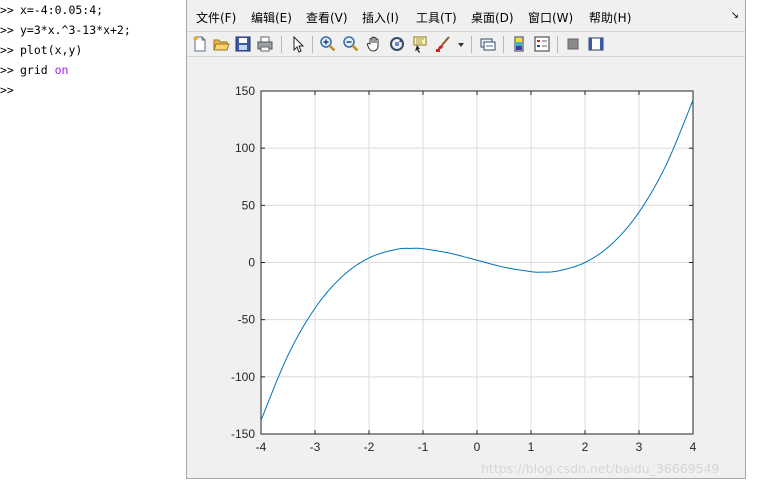 This screenshot has width=758, height=489. What do you see at coordinates (477, 447) in the screenshot?
I see `x-tick-label: 0` at bounding box center [477, 447].